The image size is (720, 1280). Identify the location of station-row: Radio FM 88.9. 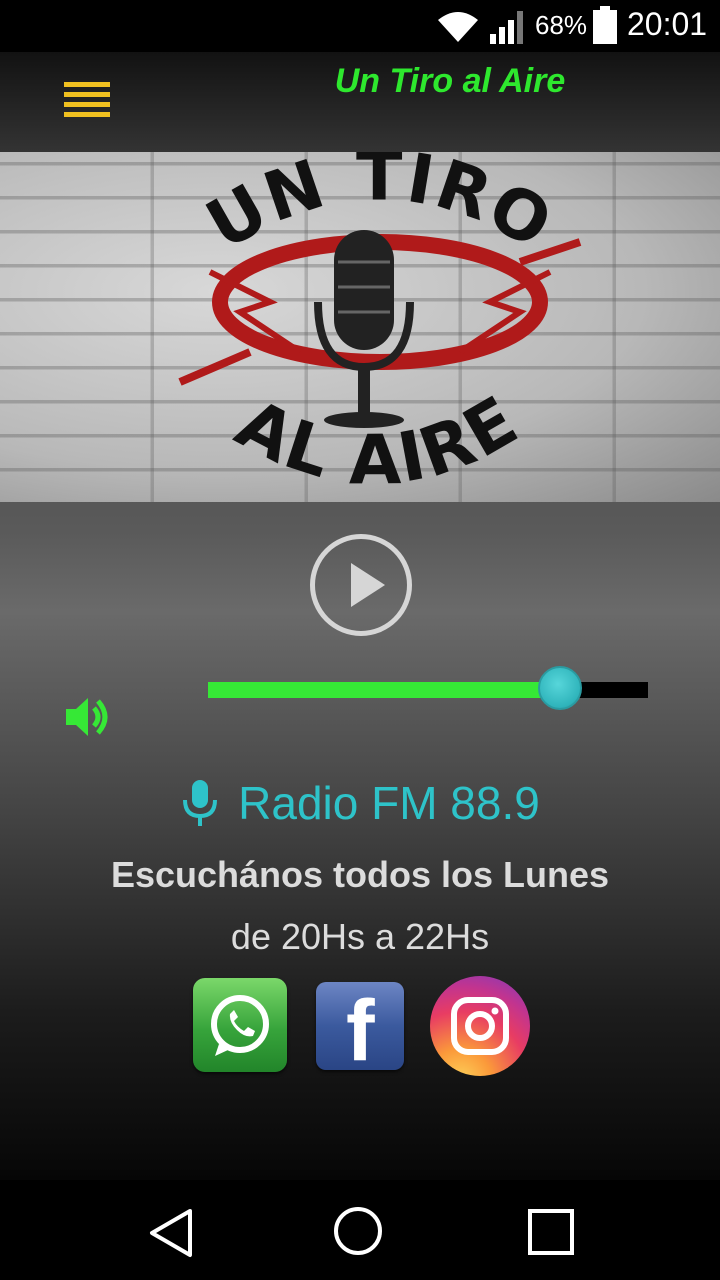
(360, 806).